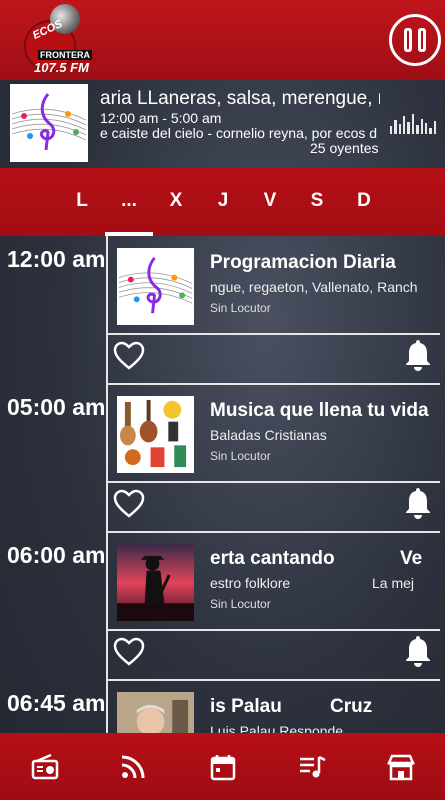 The height and width of the screenshot is (800, 445). What do you see at coordinates (161, 118) in the screenshot?
I see `now-playing-time: 12:00 am - 5:00 am` at bounding box center [161, 118].